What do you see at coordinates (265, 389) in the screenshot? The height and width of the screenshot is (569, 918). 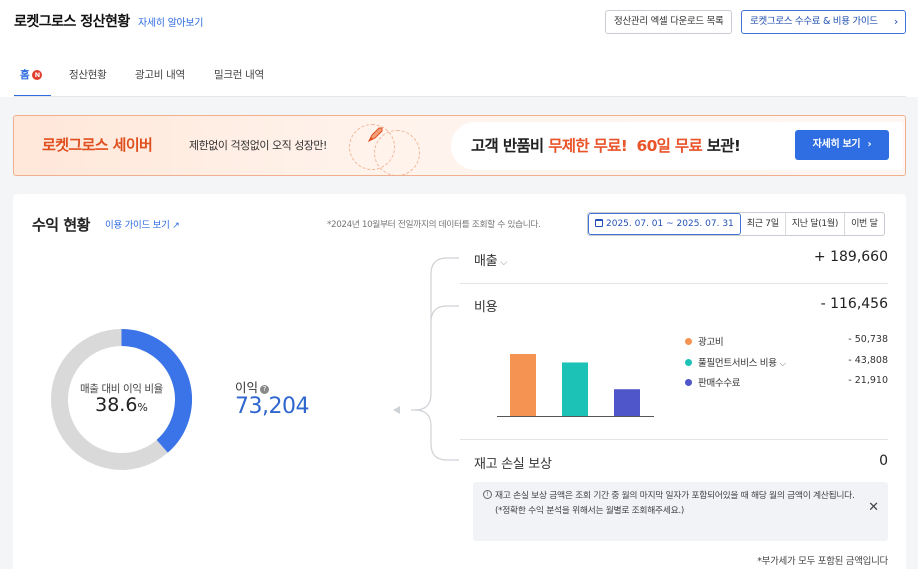 I see `help-icon: ?` at bounding box center [265, 389].